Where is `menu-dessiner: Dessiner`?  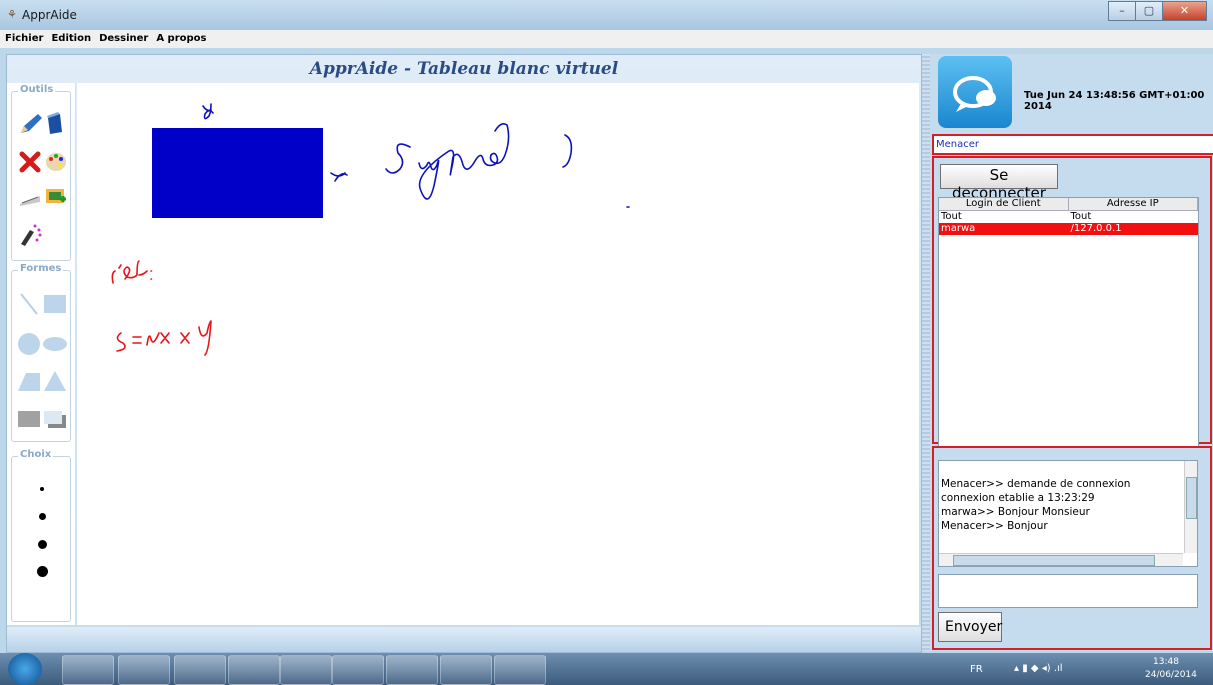
menu-dessiner: Dessiner is located at coordinates (122, 39).